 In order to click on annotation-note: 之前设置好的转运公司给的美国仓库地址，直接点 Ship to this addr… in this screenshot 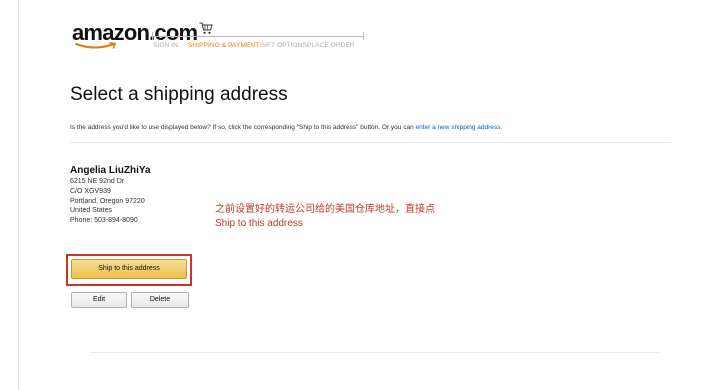, I will do `click(325, 217)`.